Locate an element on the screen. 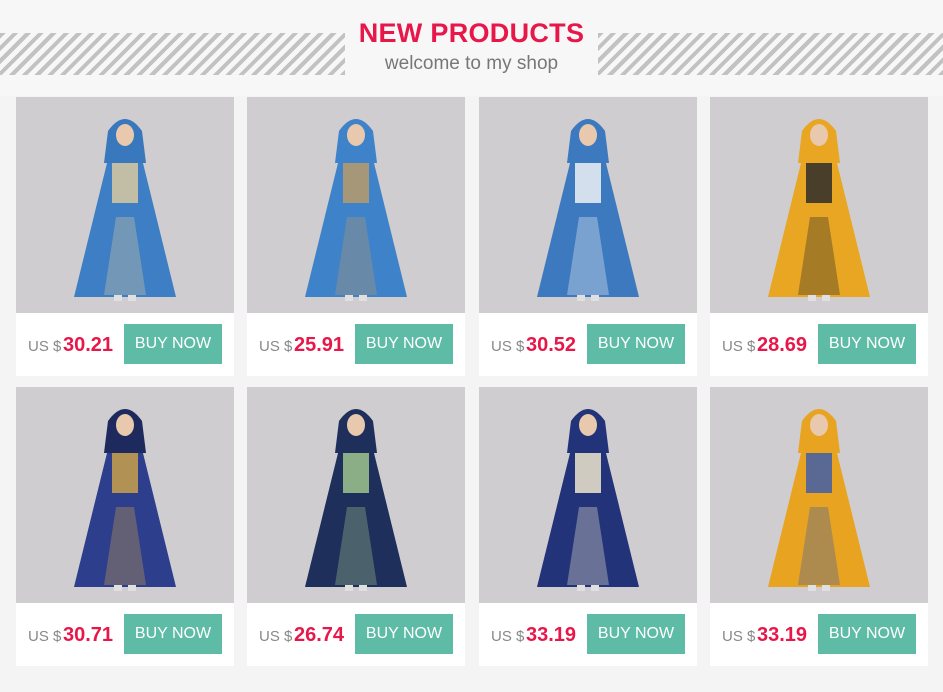  section-header: NEW PRODUCTS welcome to my shop is located at coordinates (471, 48).